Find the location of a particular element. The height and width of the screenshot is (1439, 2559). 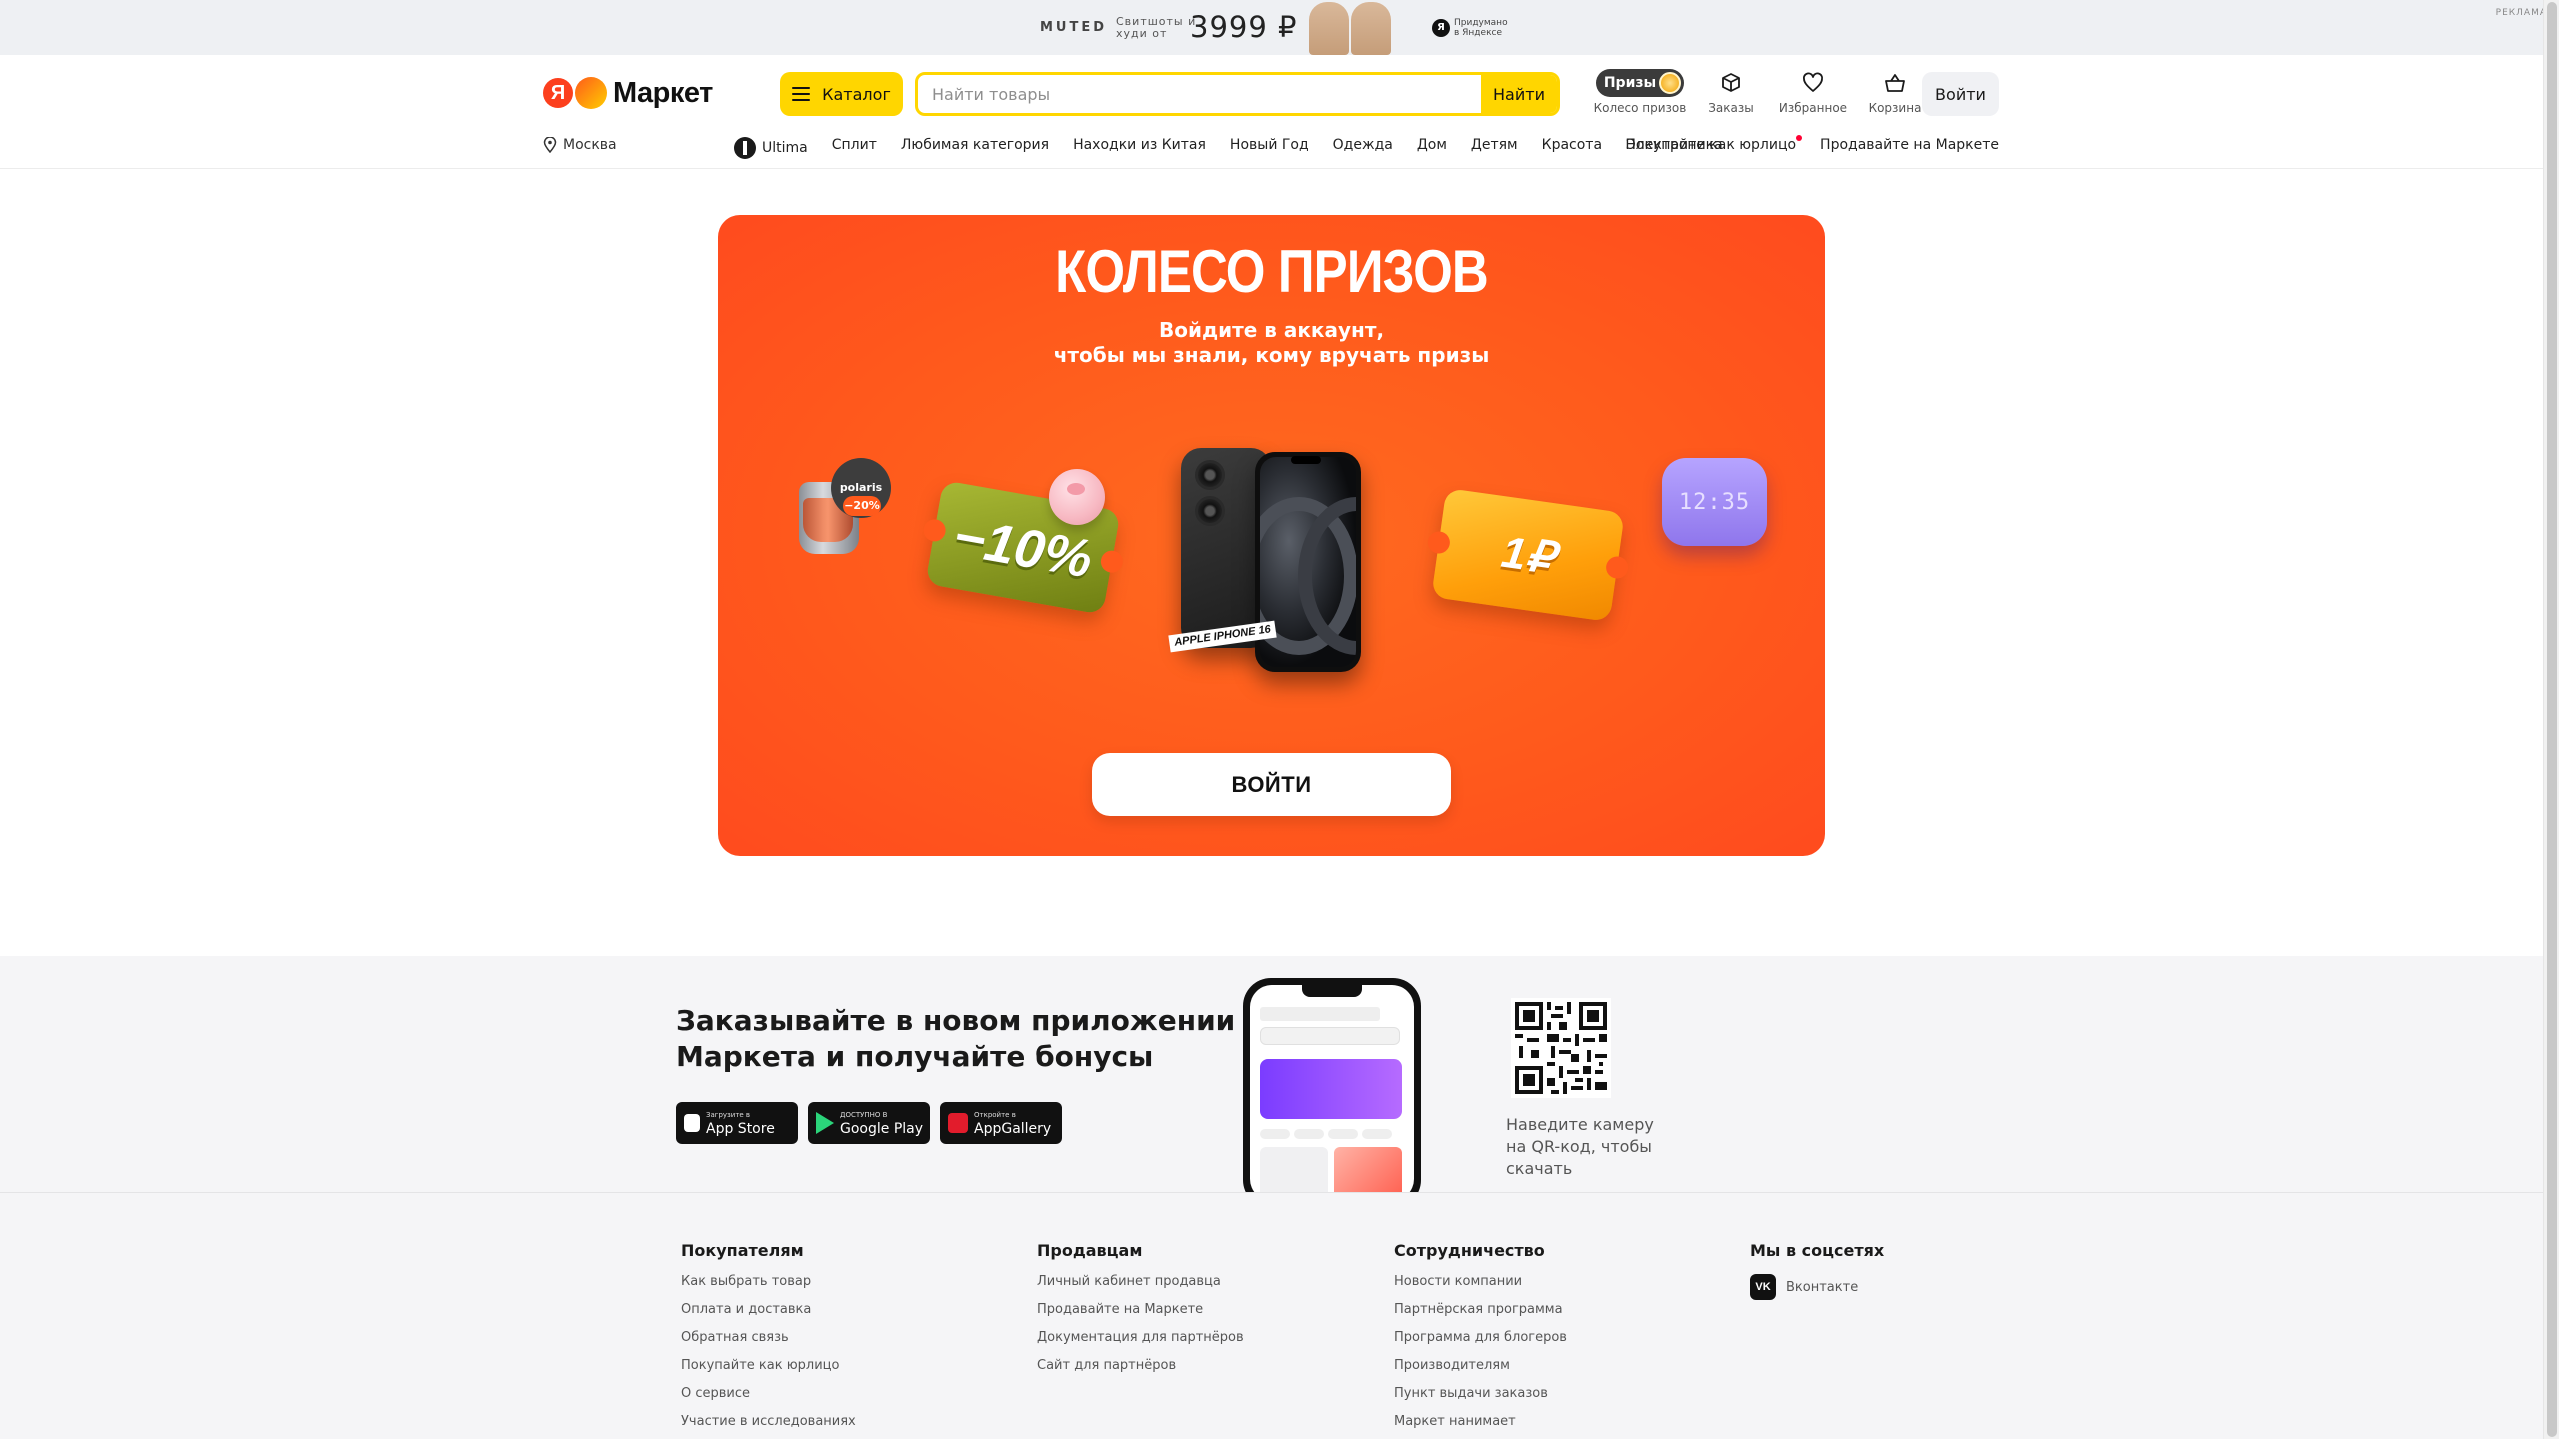

nav-link-new-year: Новый Год is located at coordinates (1269, 148).